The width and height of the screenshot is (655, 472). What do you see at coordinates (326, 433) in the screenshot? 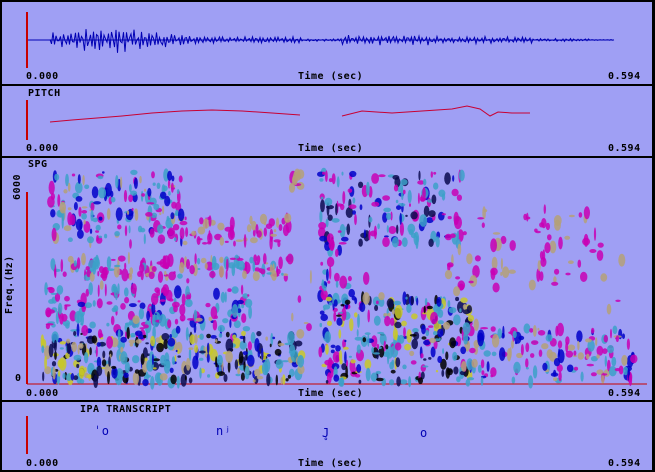
I see `ipa-symbol-3: J̥` at bounding box center [326, 433].